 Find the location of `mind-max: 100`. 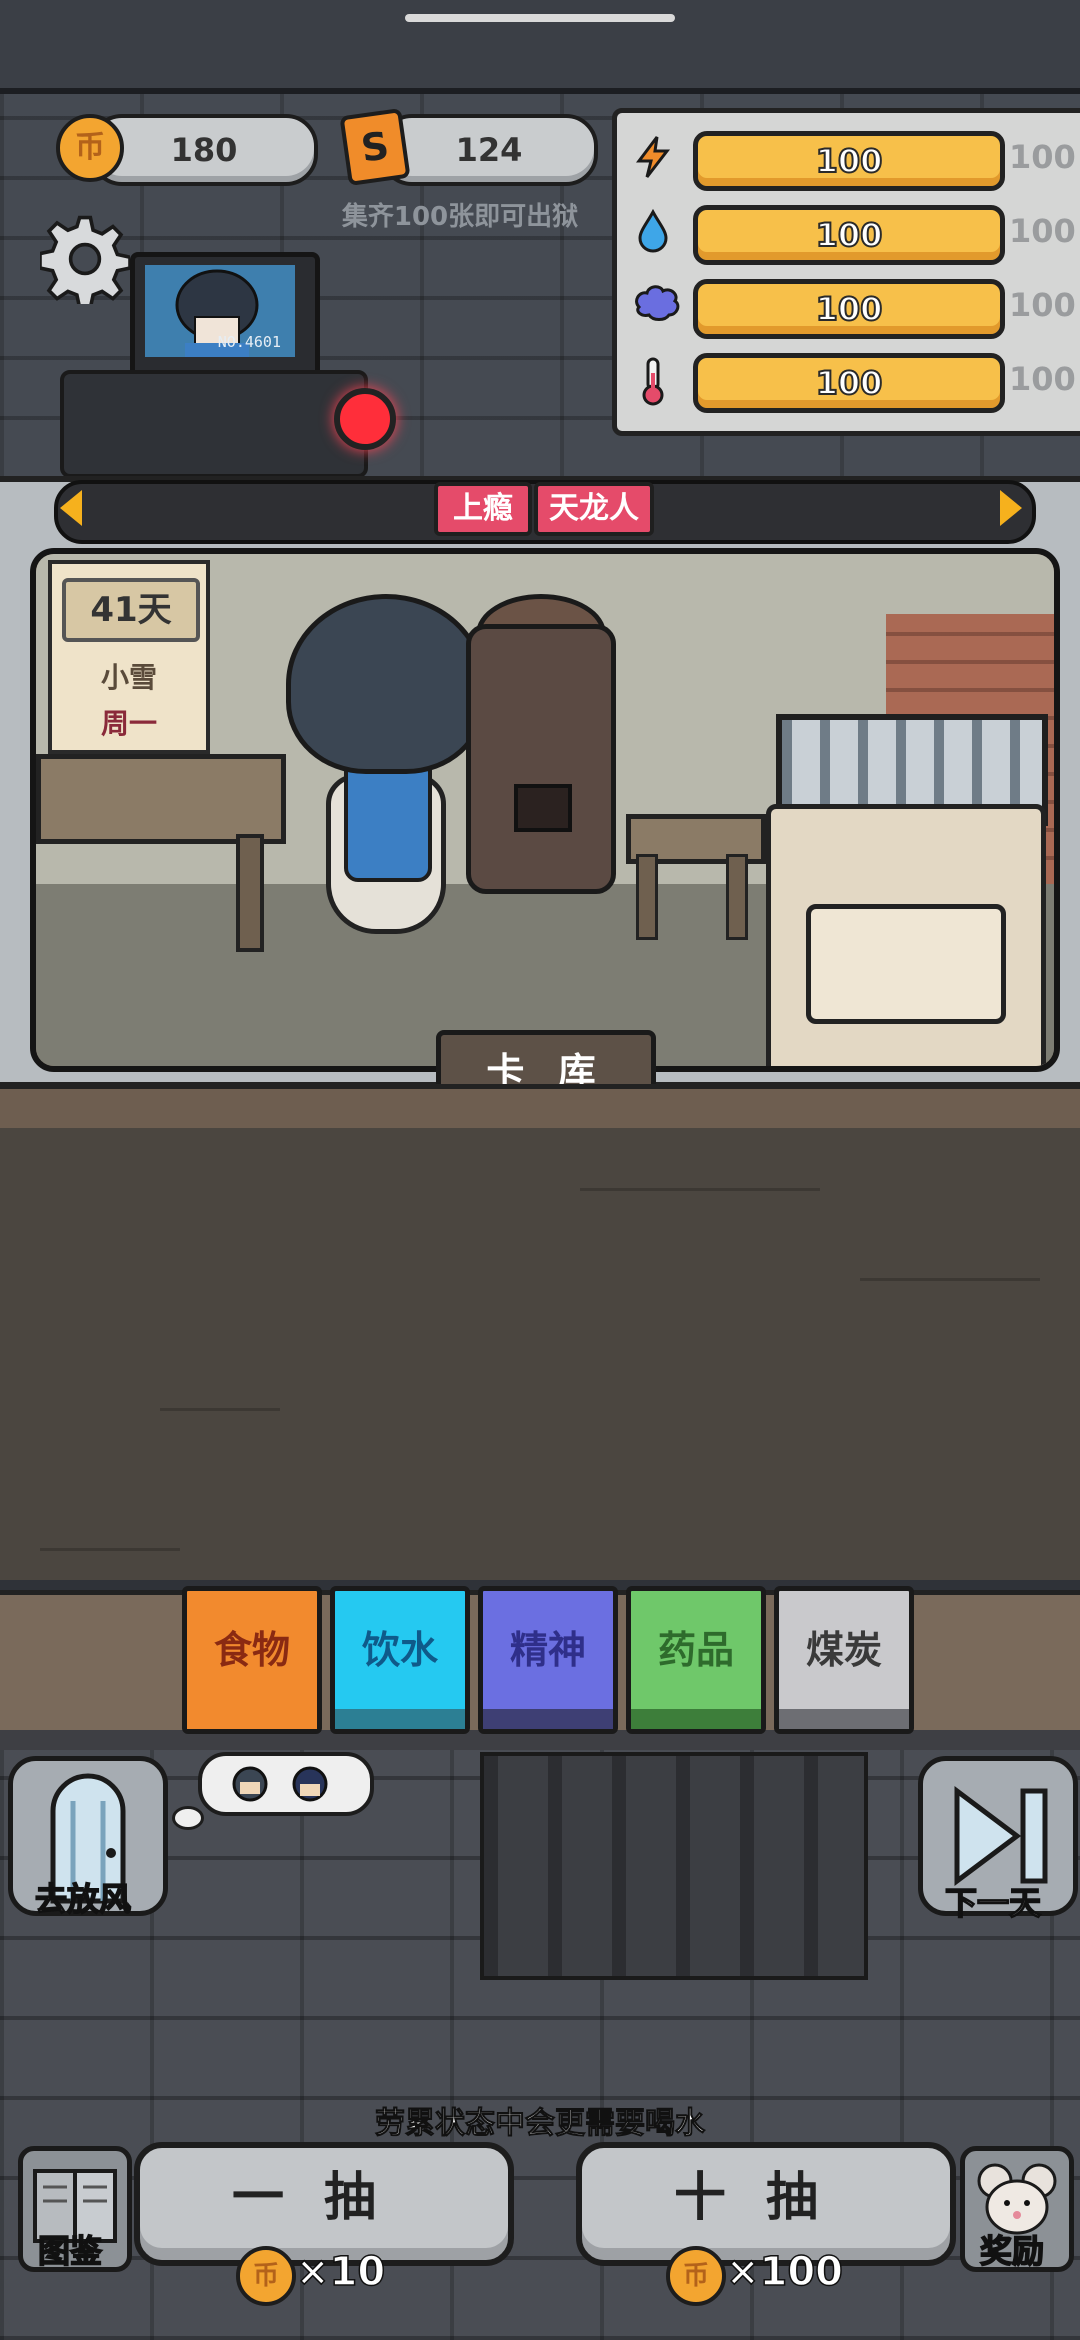

mind-max: 100 is located at coordinates (1042, 305).